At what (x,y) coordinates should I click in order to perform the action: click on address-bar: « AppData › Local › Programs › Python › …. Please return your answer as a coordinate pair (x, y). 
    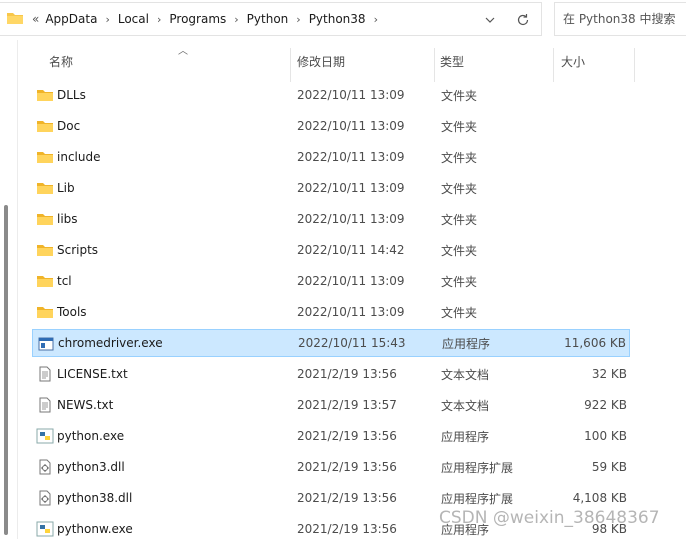
    Looking at the image, I should click on (271, 19).